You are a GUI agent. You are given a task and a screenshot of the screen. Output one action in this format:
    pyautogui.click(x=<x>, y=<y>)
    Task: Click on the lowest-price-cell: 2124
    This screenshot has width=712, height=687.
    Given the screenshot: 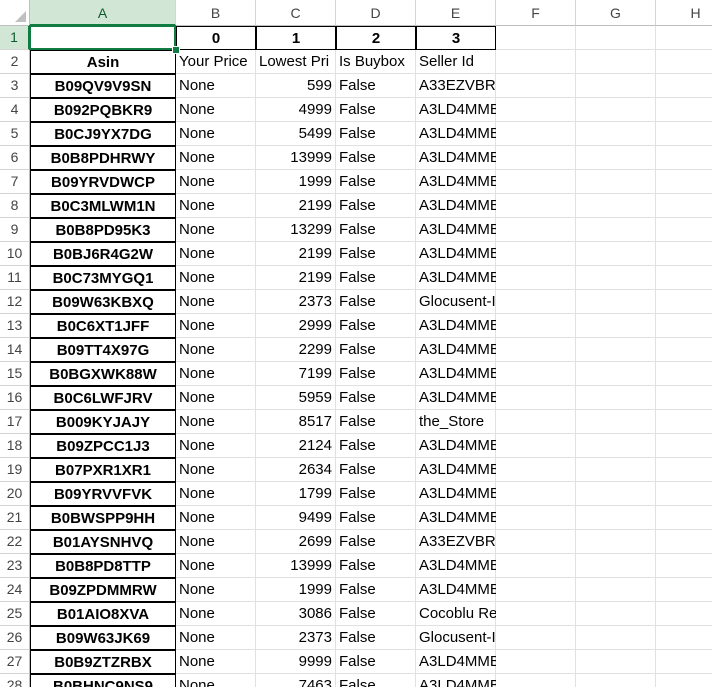 What is the action you would take?
    pyautogui.click(x=296, y=446)
    